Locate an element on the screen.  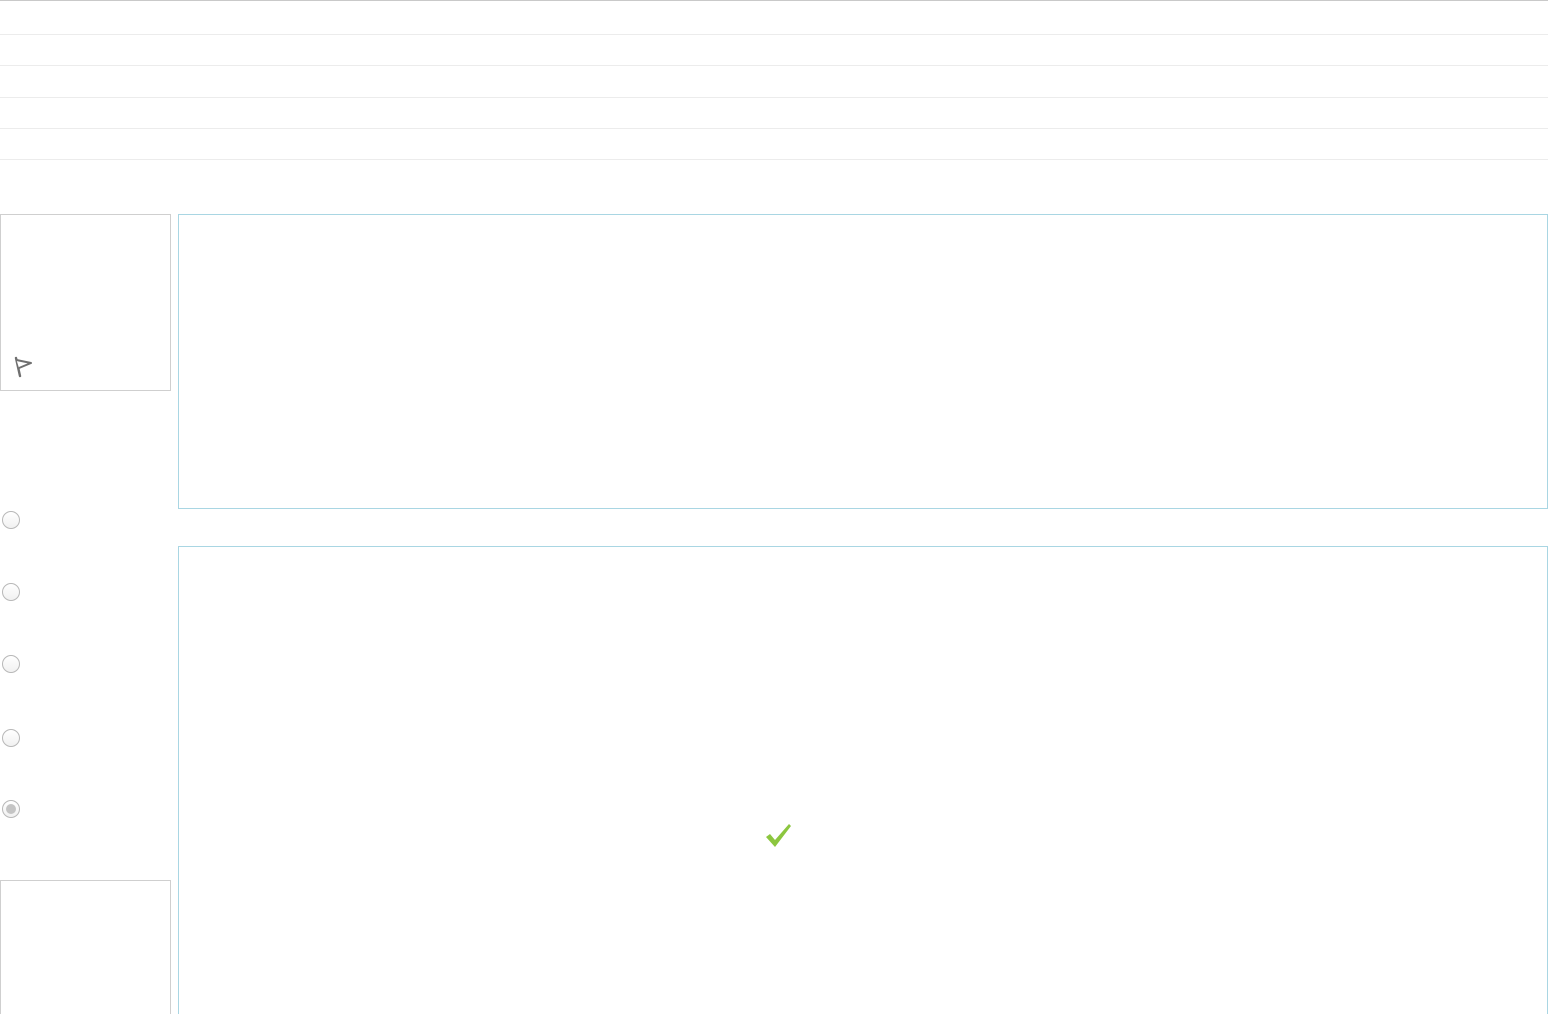
checkmark-icon is located at coordinates (778, 835).